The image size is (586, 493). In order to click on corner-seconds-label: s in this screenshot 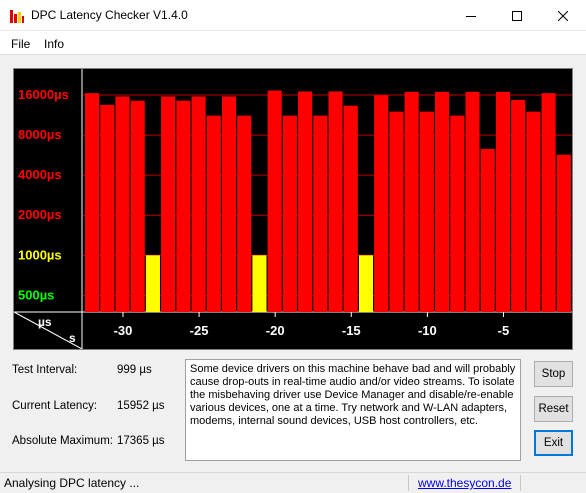, I will do `click(72, 338)`.